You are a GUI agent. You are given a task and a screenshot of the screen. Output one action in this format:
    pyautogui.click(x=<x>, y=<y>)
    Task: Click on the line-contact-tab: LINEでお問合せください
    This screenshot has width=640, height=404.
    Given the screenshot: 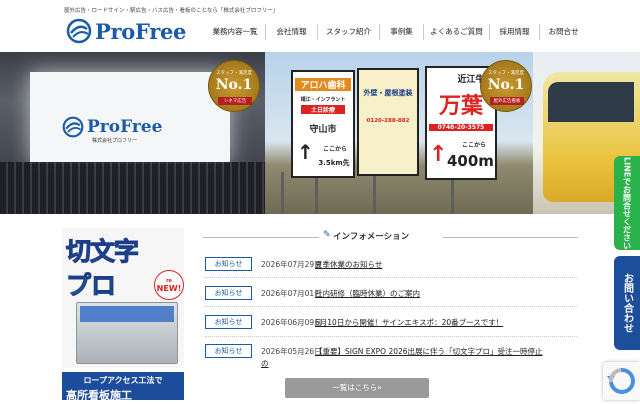 What is the action you would take?
    pyautogui.click(x=627, y=203)
    